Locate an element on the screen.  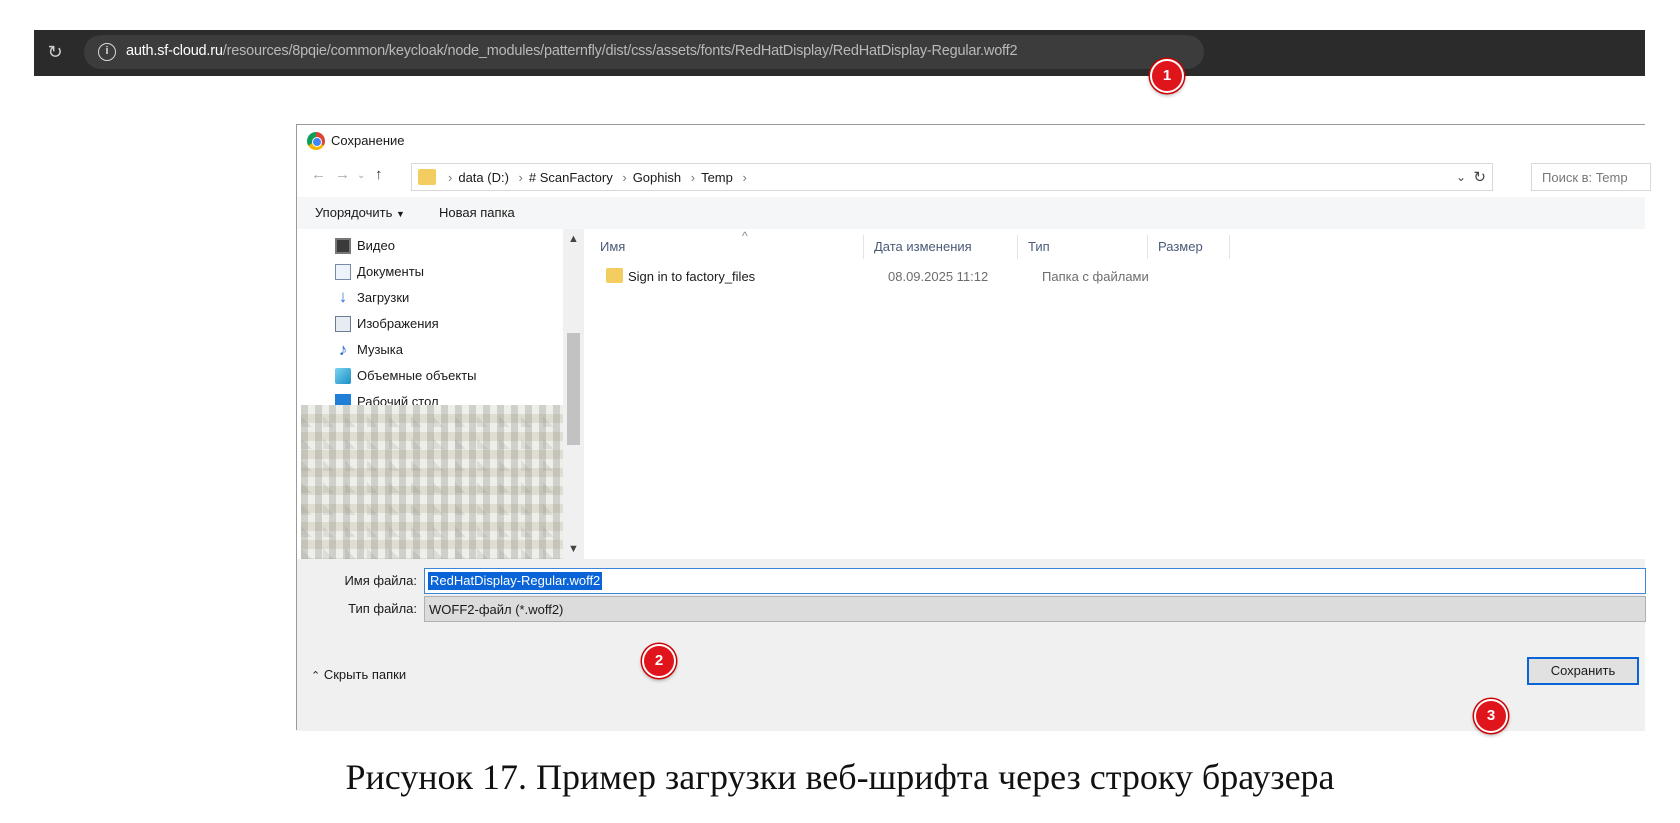
file-name: Sign in to factory_files is located at coordinates (692, 276).